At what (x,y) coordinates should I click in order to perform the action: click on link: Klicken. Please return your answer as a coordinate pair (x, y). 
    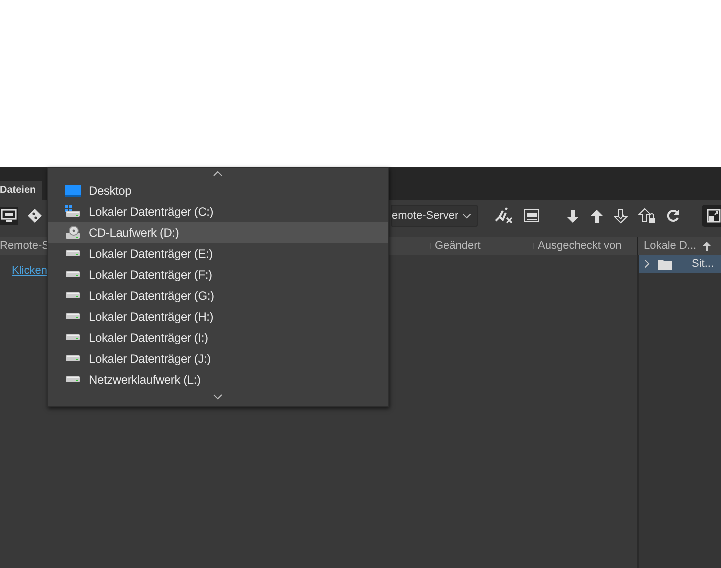
    Looking at the image, I should click on (30, 271).